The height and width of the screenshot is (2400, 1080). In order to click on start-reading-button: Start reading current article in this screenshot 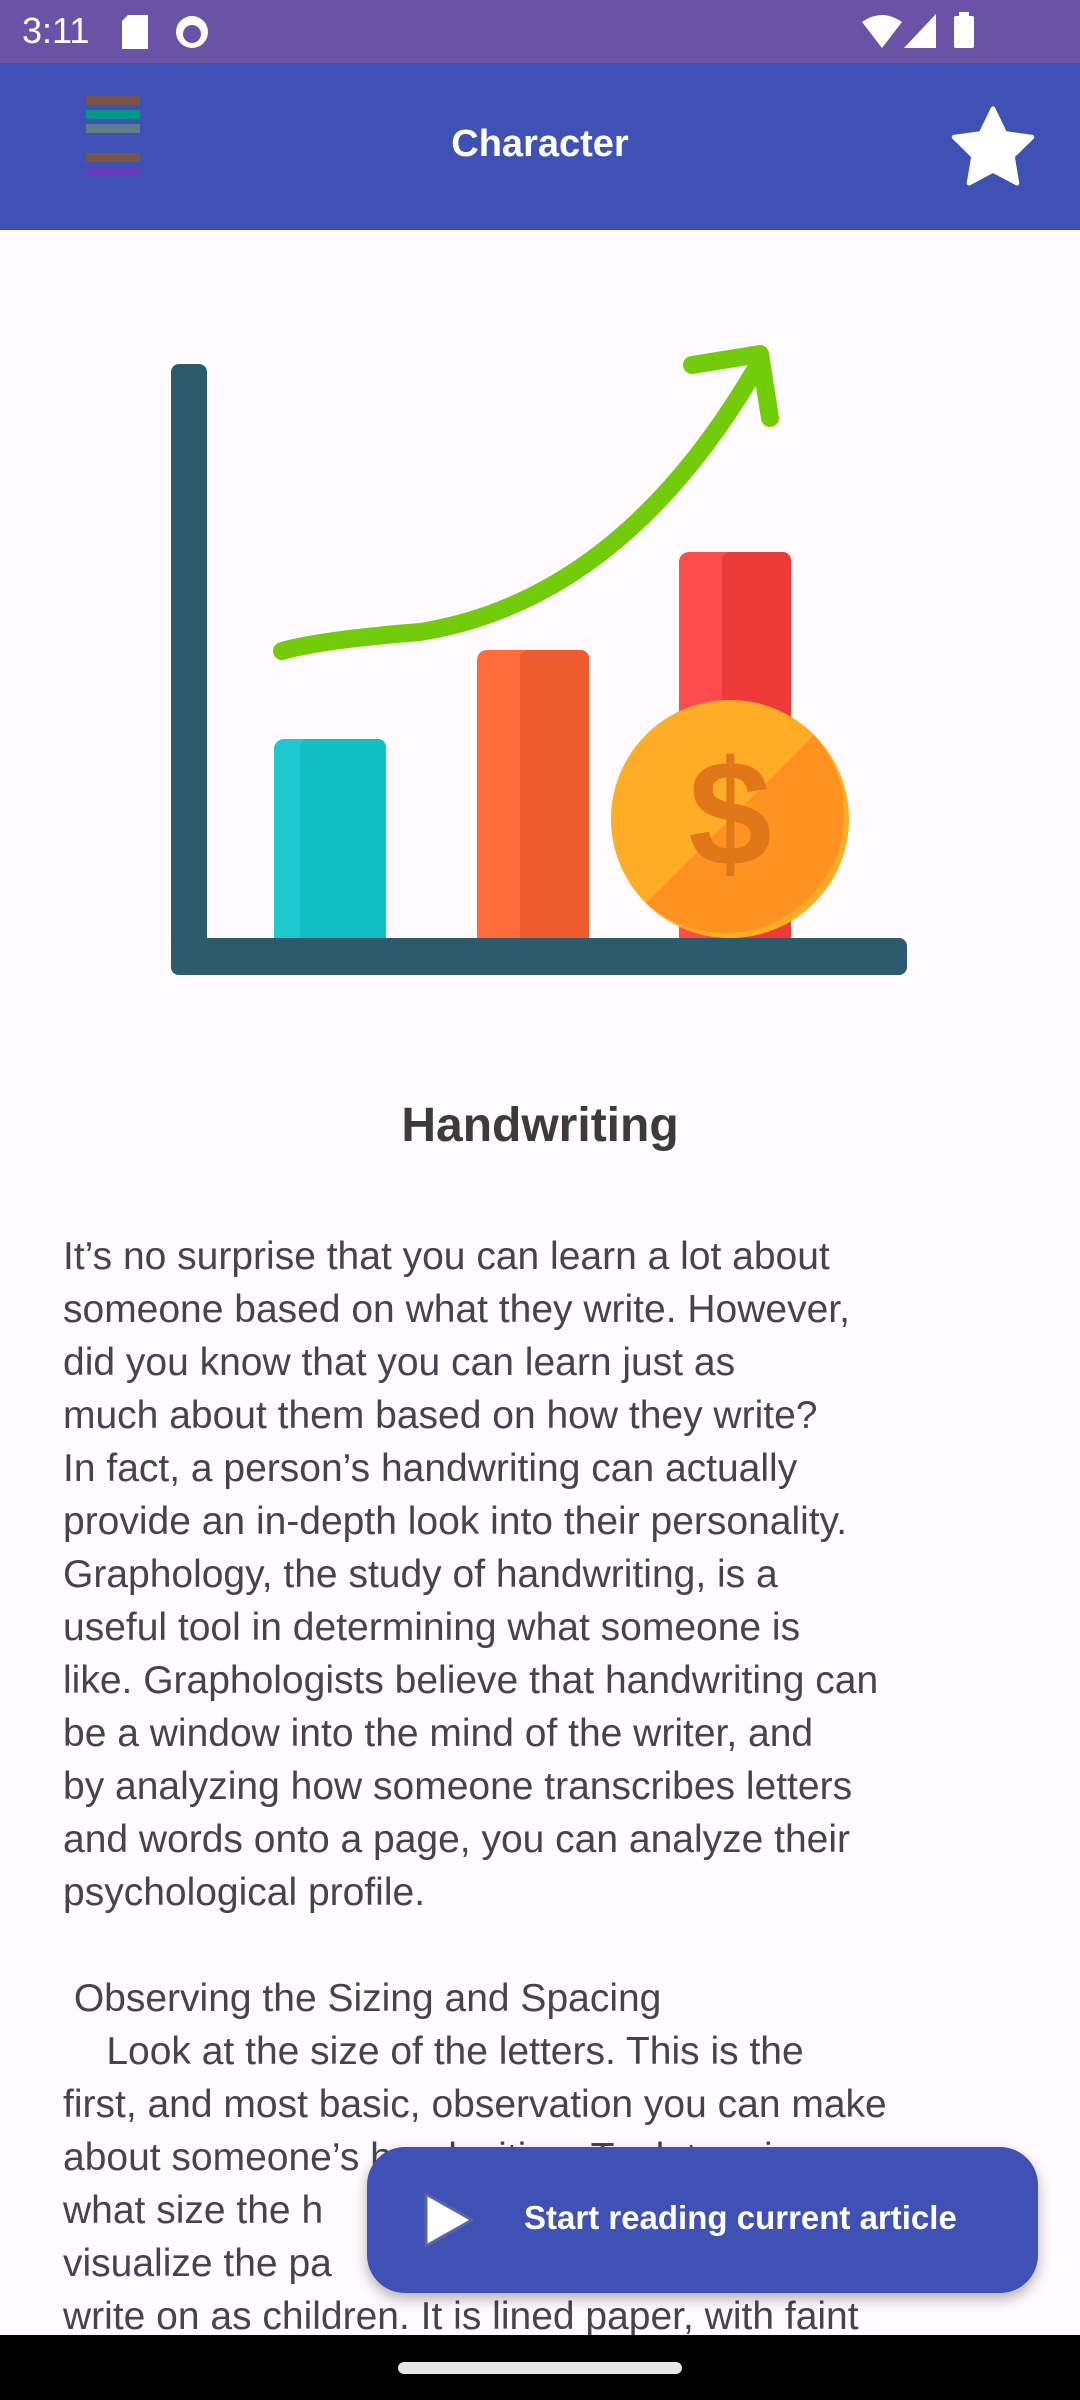, I will do `click(702, 2220)`.